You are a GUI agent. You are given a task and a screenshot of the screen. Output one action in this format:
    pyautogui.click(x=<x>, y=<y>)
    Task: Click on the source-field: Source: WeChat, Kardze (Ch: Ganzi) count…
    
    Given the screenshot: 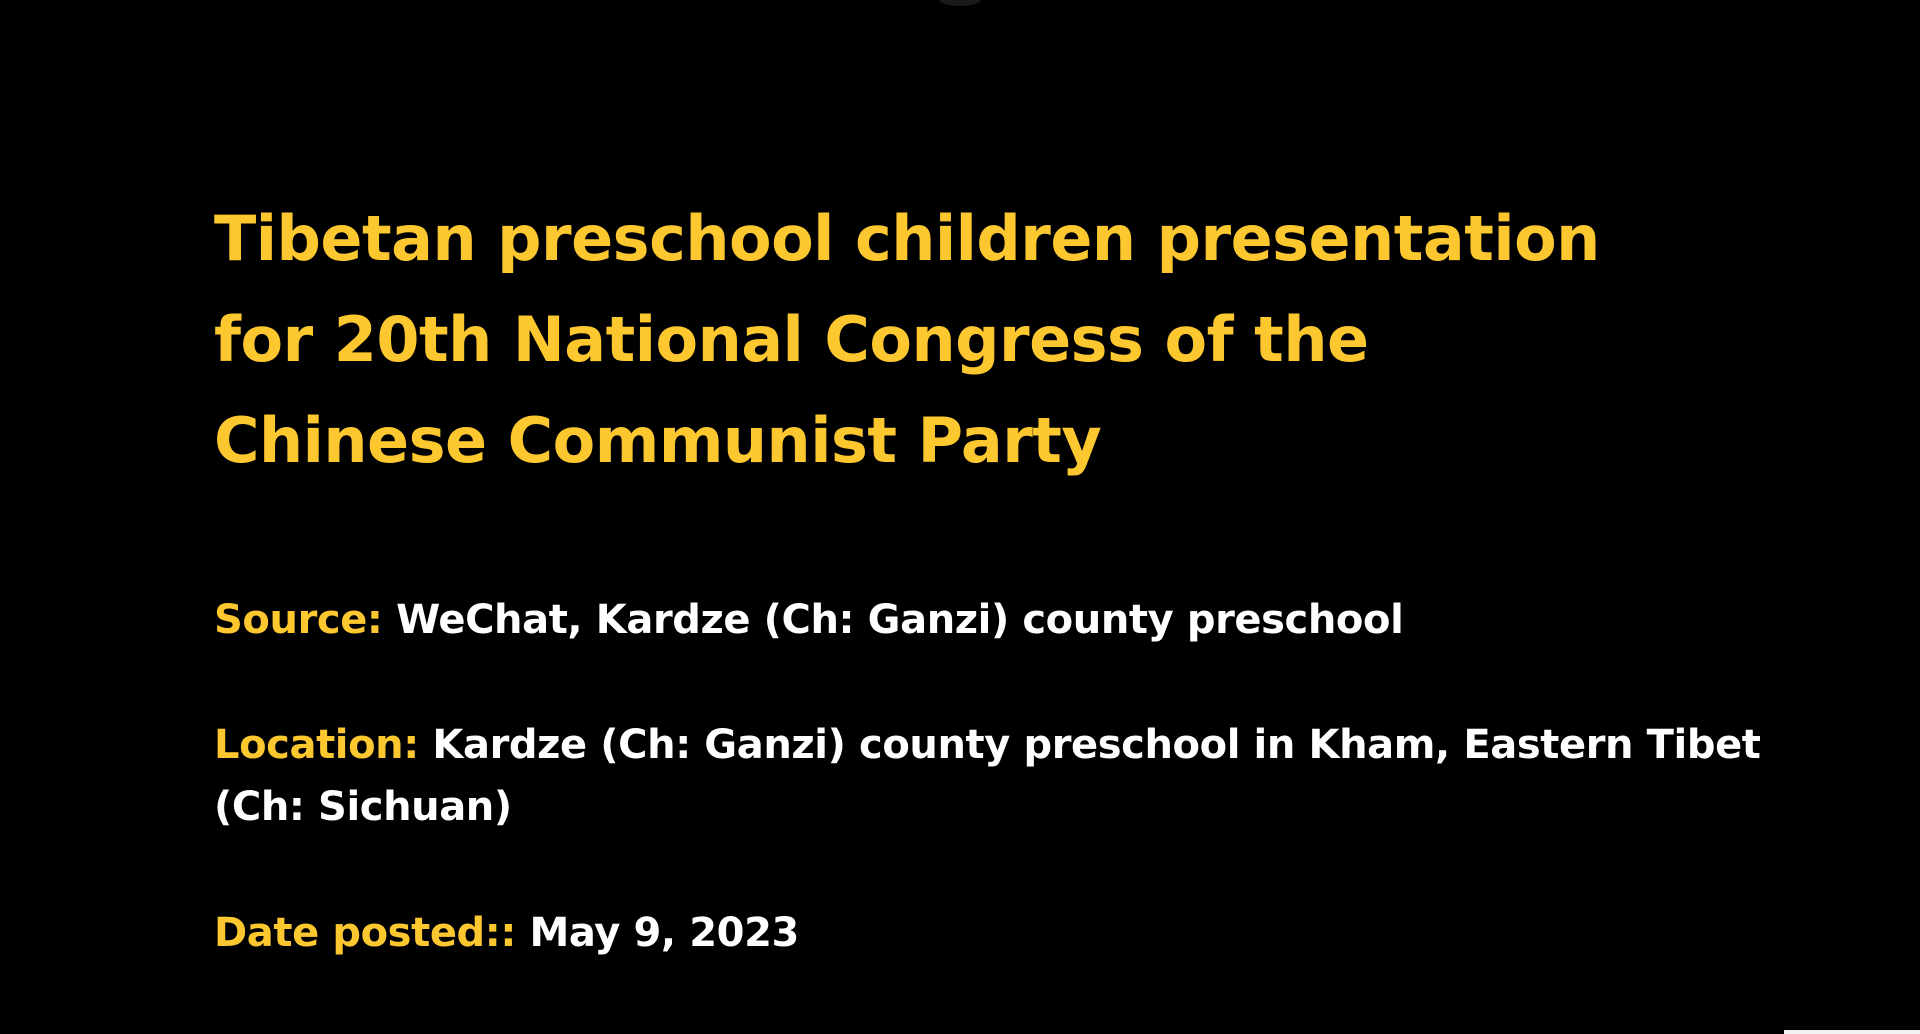 What is the action you would take?
    pyautogui.click(x=809, y=620)
    